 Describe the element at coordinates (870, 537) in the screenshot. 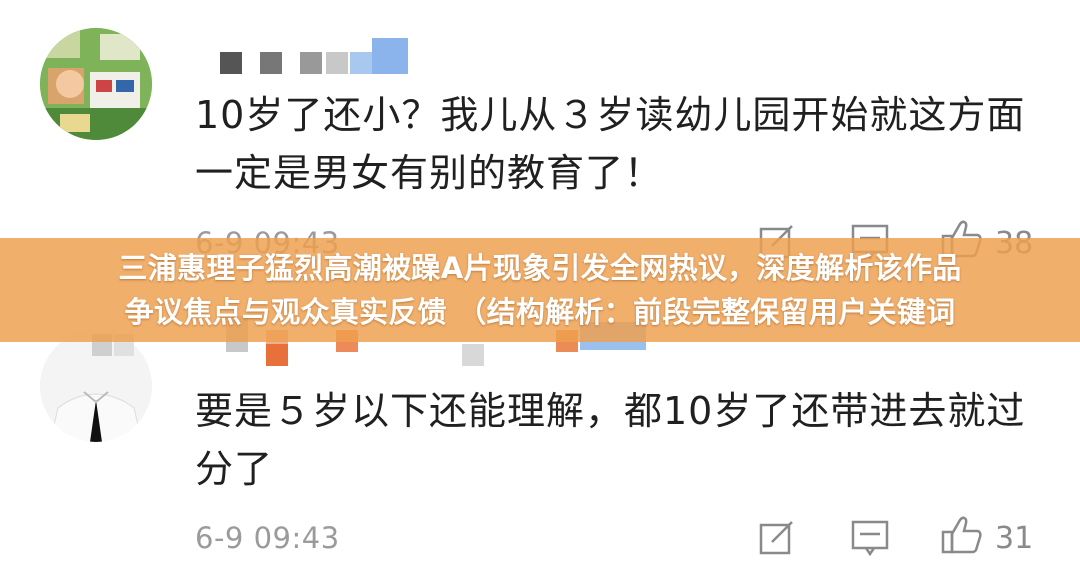

I see `reply-icon` at that location.